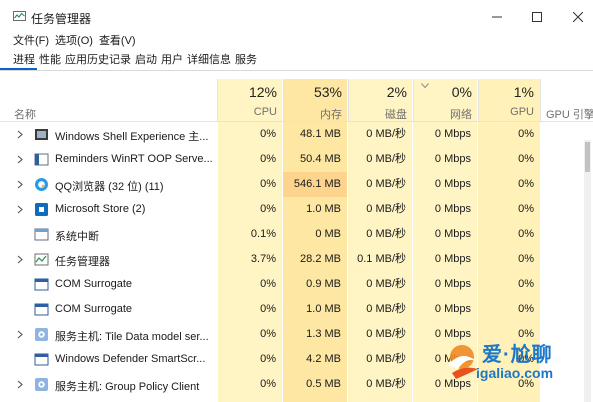  Describe the element at coordinates (25, 114) in the screenshot. I see `column-header-name: 名称` at that location.